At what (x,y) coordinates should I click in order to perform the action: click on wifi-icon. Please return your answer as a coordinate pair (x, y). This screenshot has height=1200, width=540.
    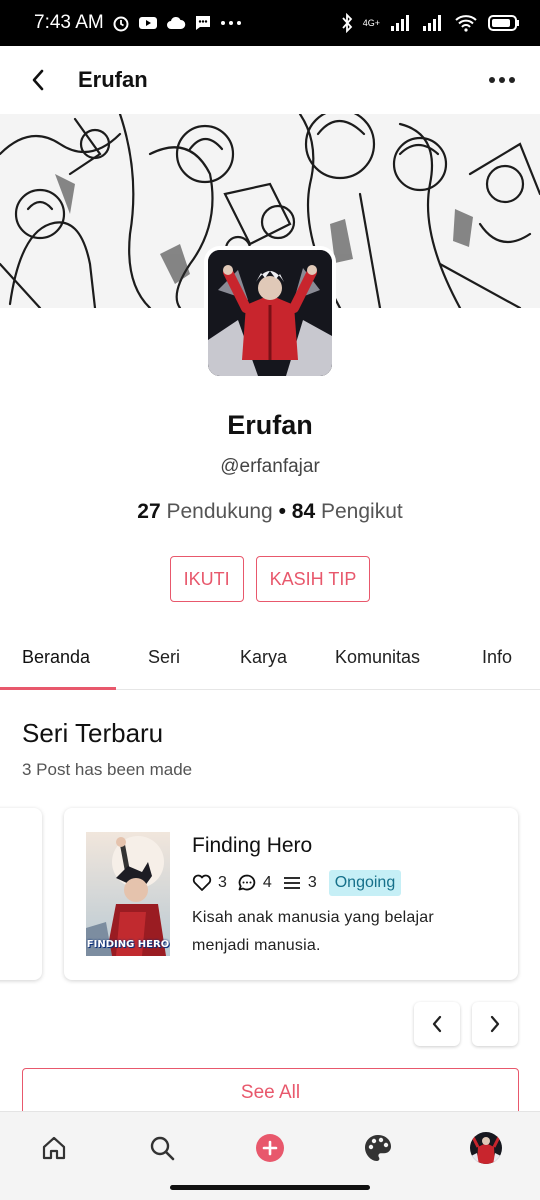
    Looking at the image, I should click on (466, 23).